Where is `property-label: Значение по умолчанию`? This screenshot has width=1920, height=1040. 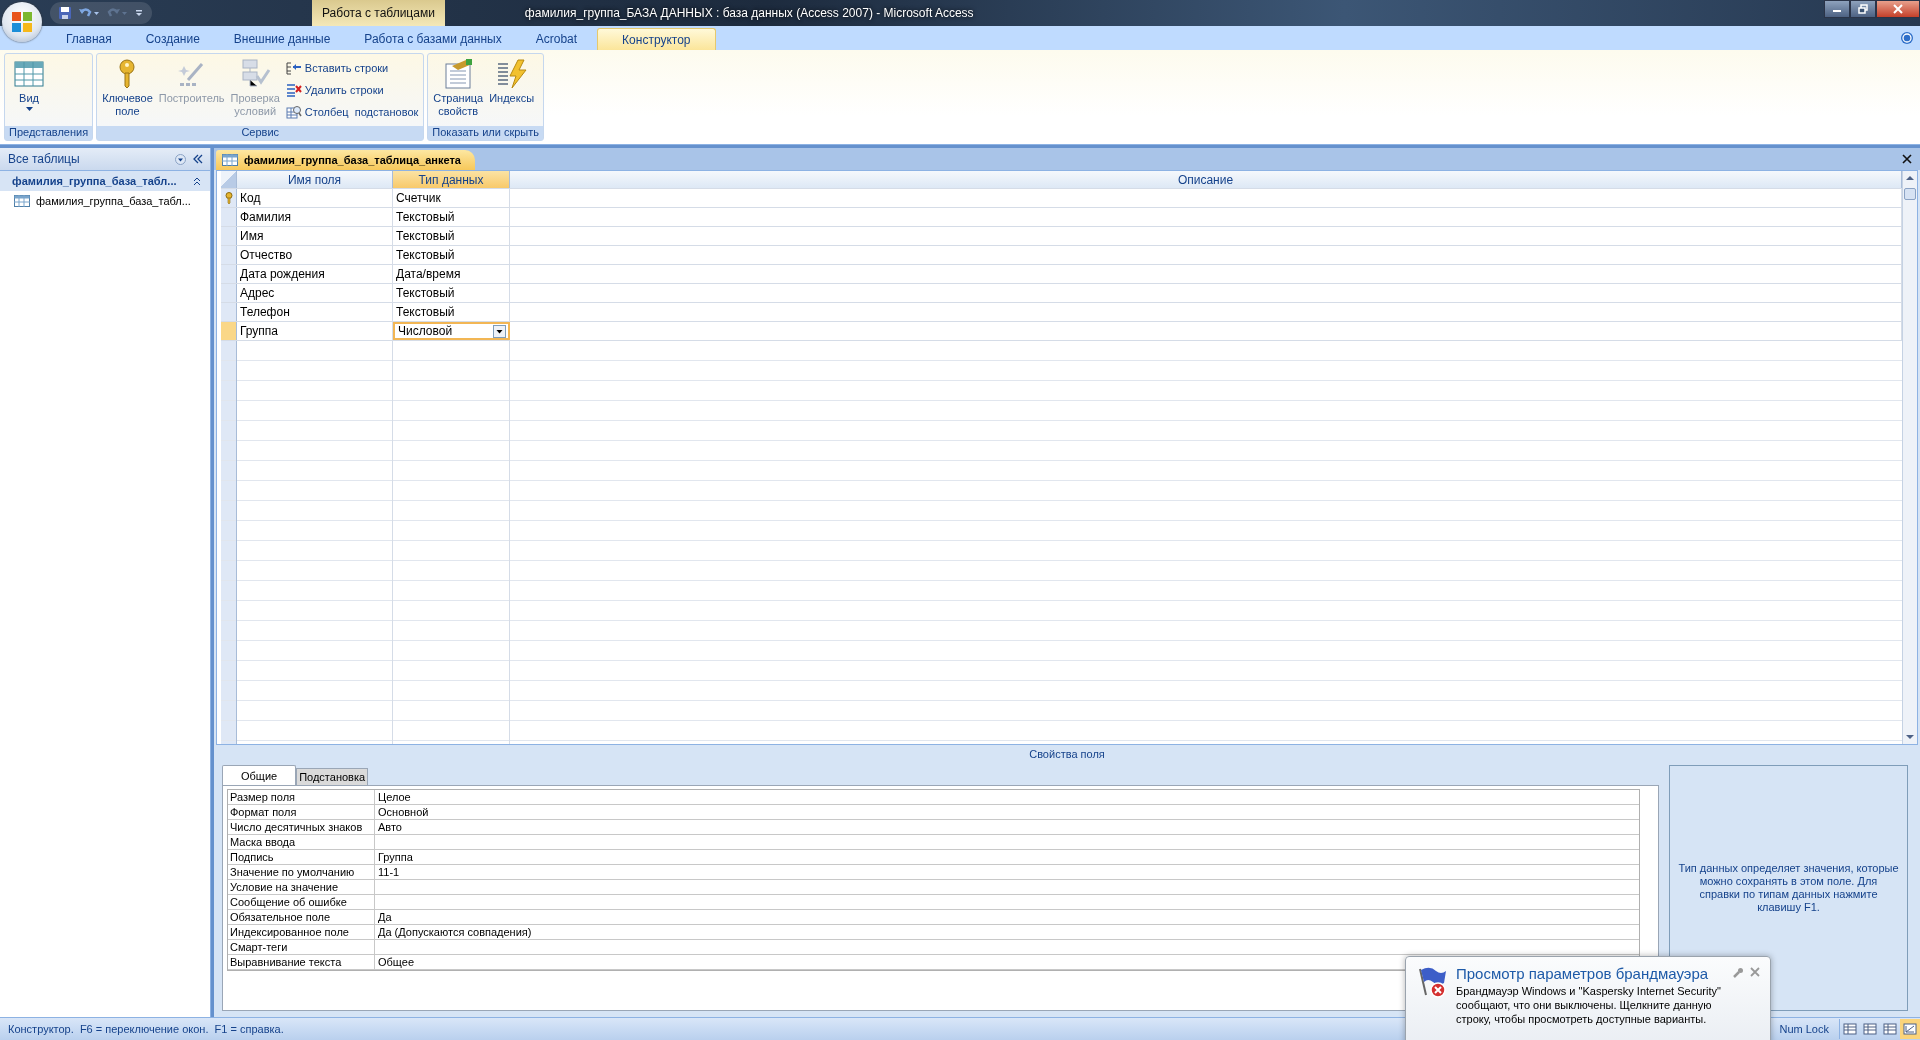
property-label: Значение по умолчанию is located at coordinates (301, 872).